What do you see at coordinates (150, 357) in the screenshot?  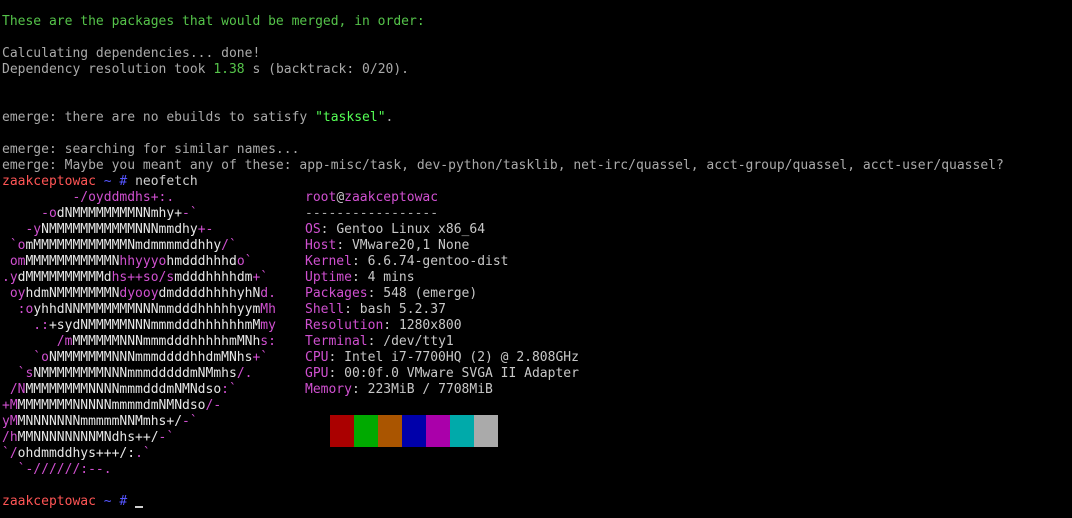 I see `logo-segment: NMMMMMMMNNNmmmddddhhdmMNhs` at bounding box center [150, 357].